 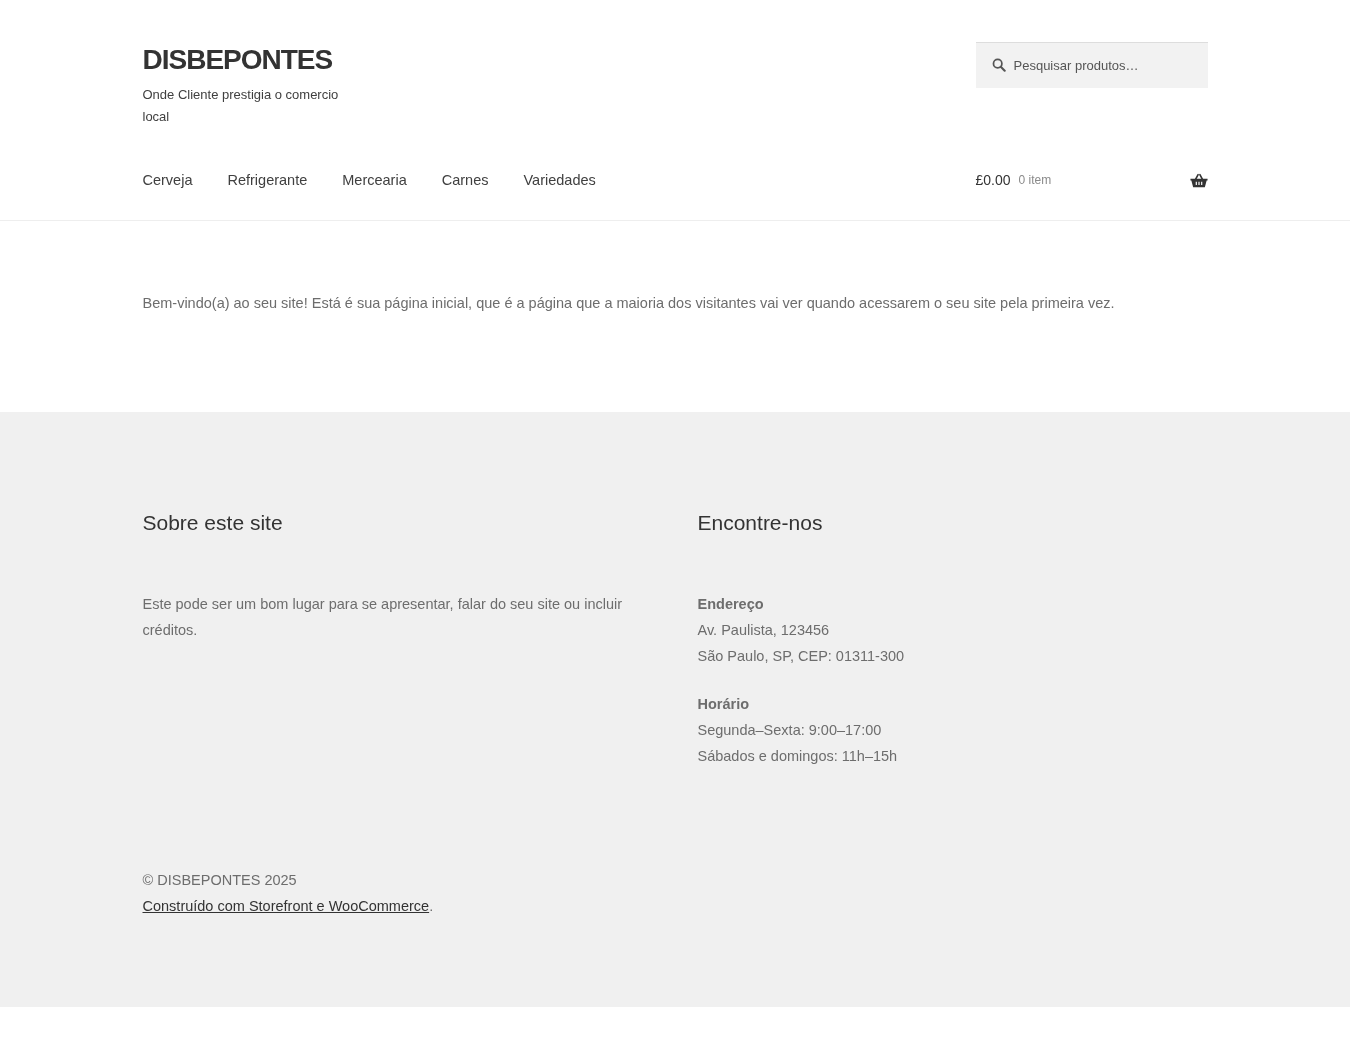 What do you see at coordinates (383, 617) in the screenshot?
I see `widget-text: Este pode ser um bom lugar para se apresentar, falar do seu site ou incluir créditos.` at bounding box center [383, 617].